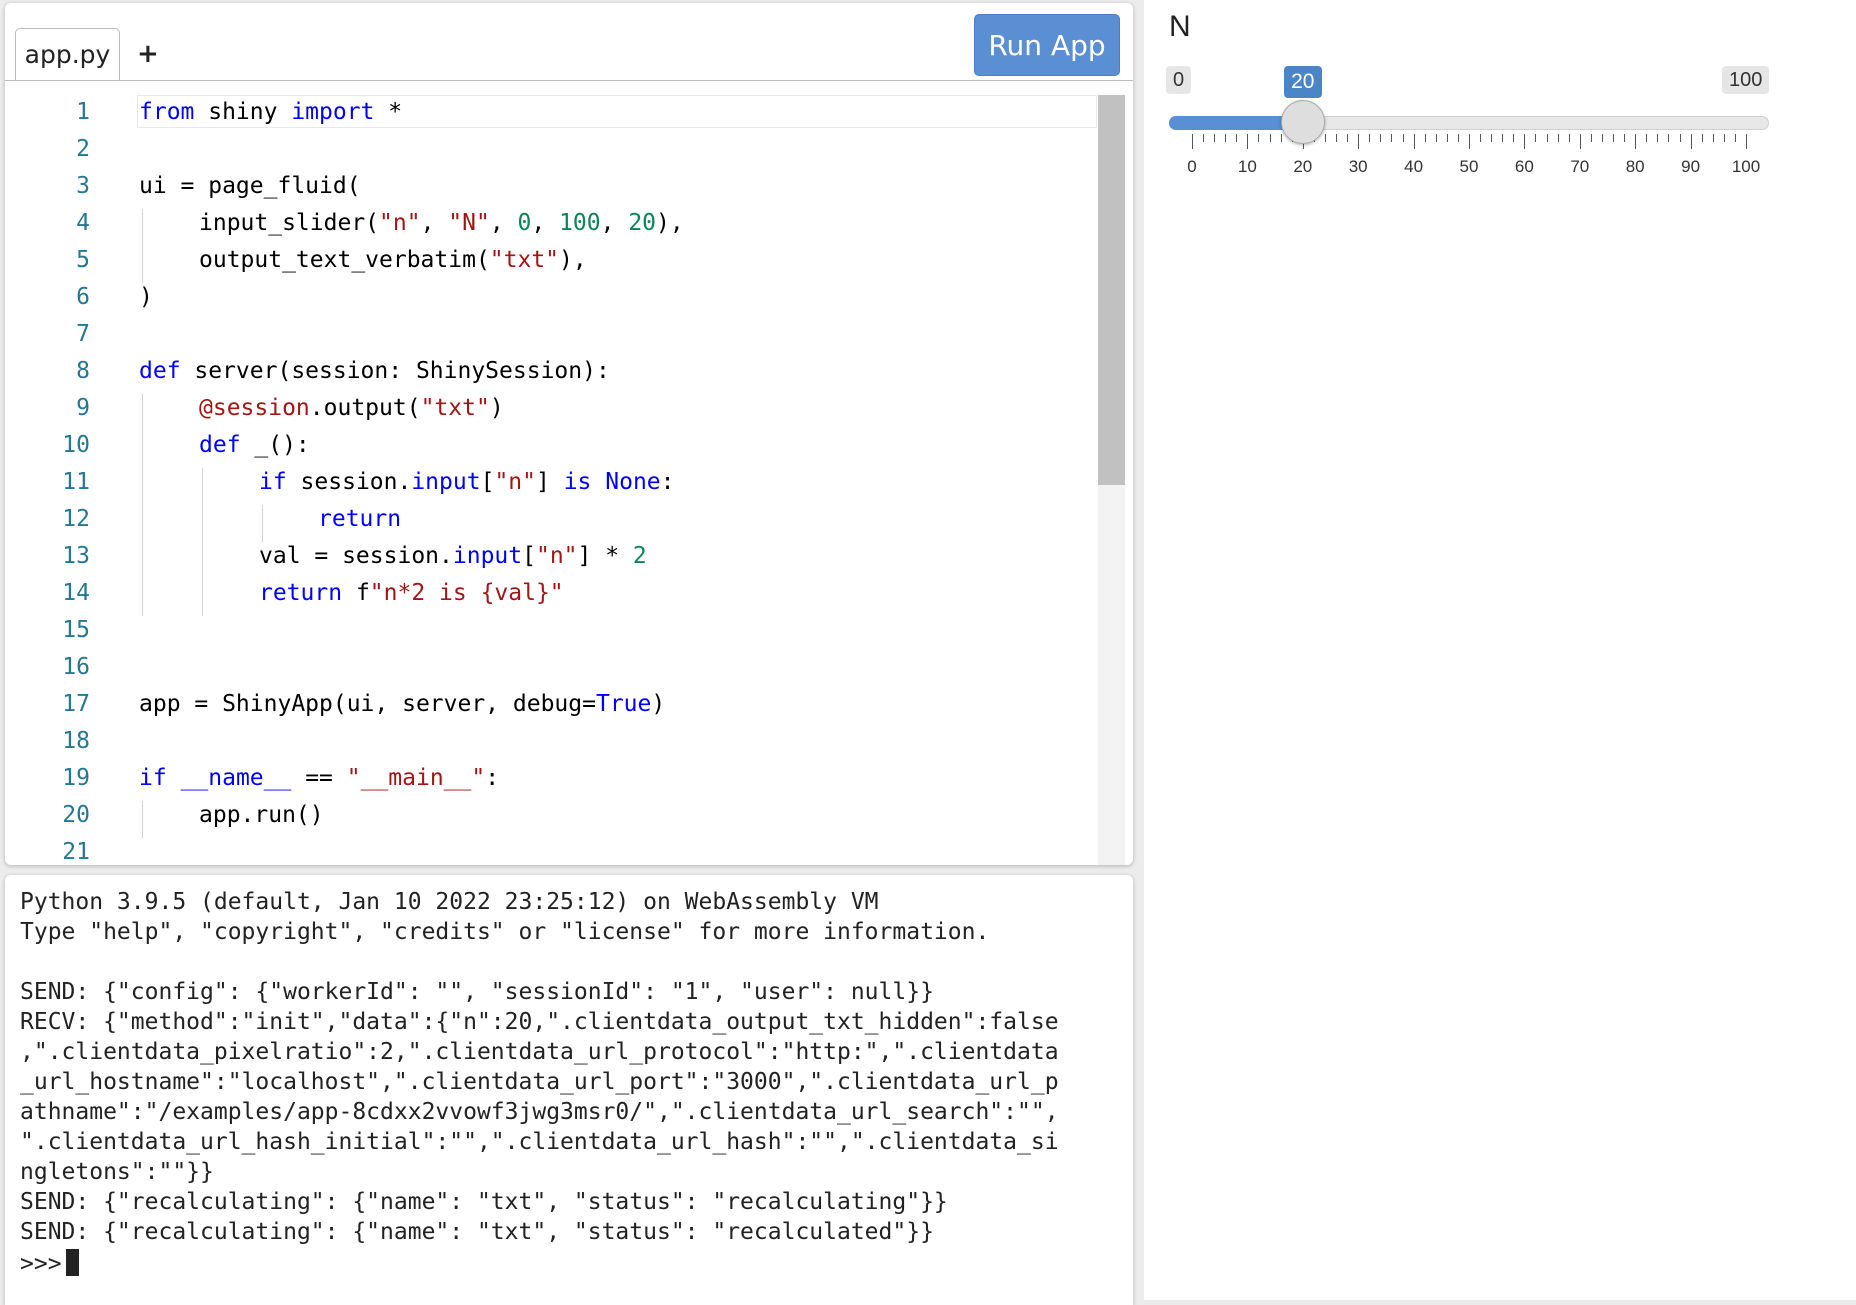 The image size is (1856, 1305). What do you see at coordinates (1746, 80) in the screenshot?
I see `slider-max-label: 100` at bounding box center [1746, 80].